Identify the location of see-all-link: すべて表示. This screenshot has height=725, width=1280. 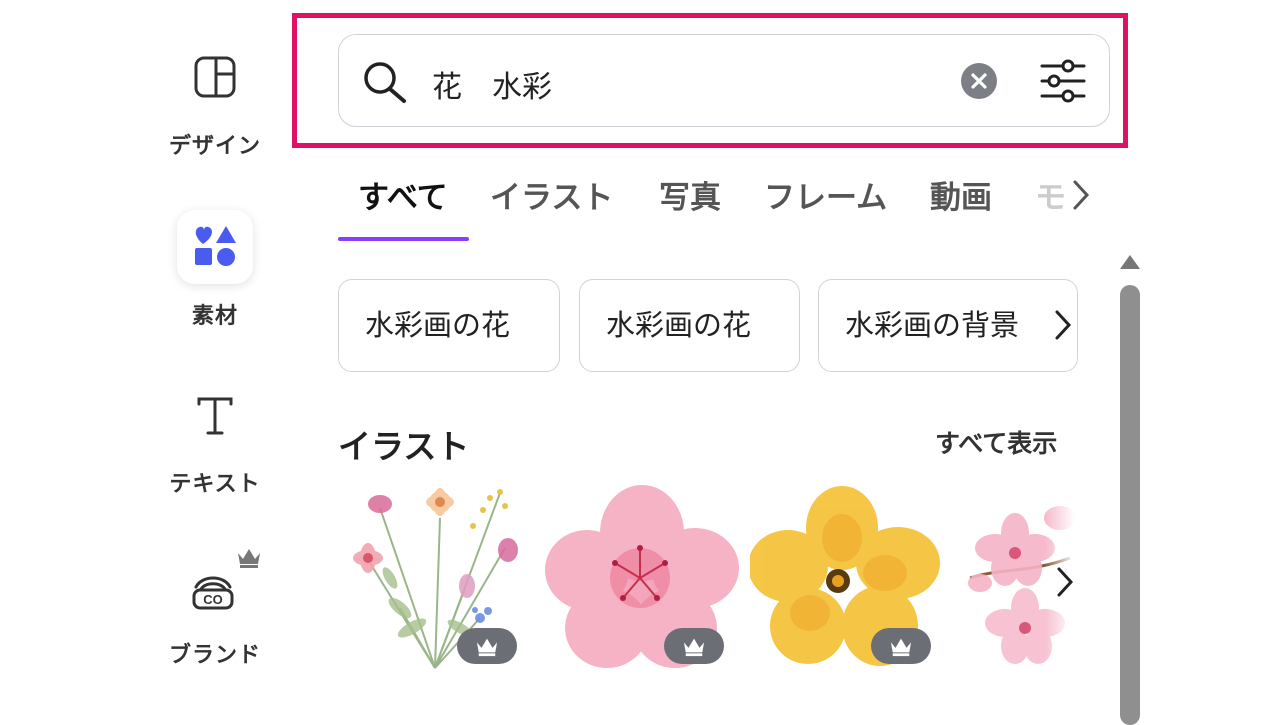
(996, 442).